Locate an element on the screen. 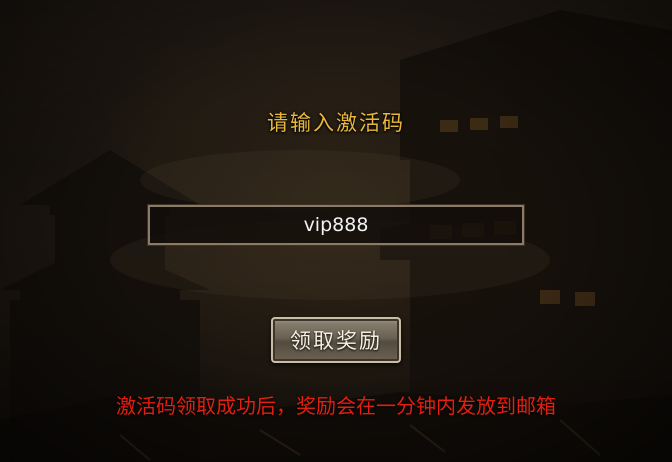 Image resolution: width=672 pixels, height=462 pixels. activation-code-input is located at coordinates (336, 225).